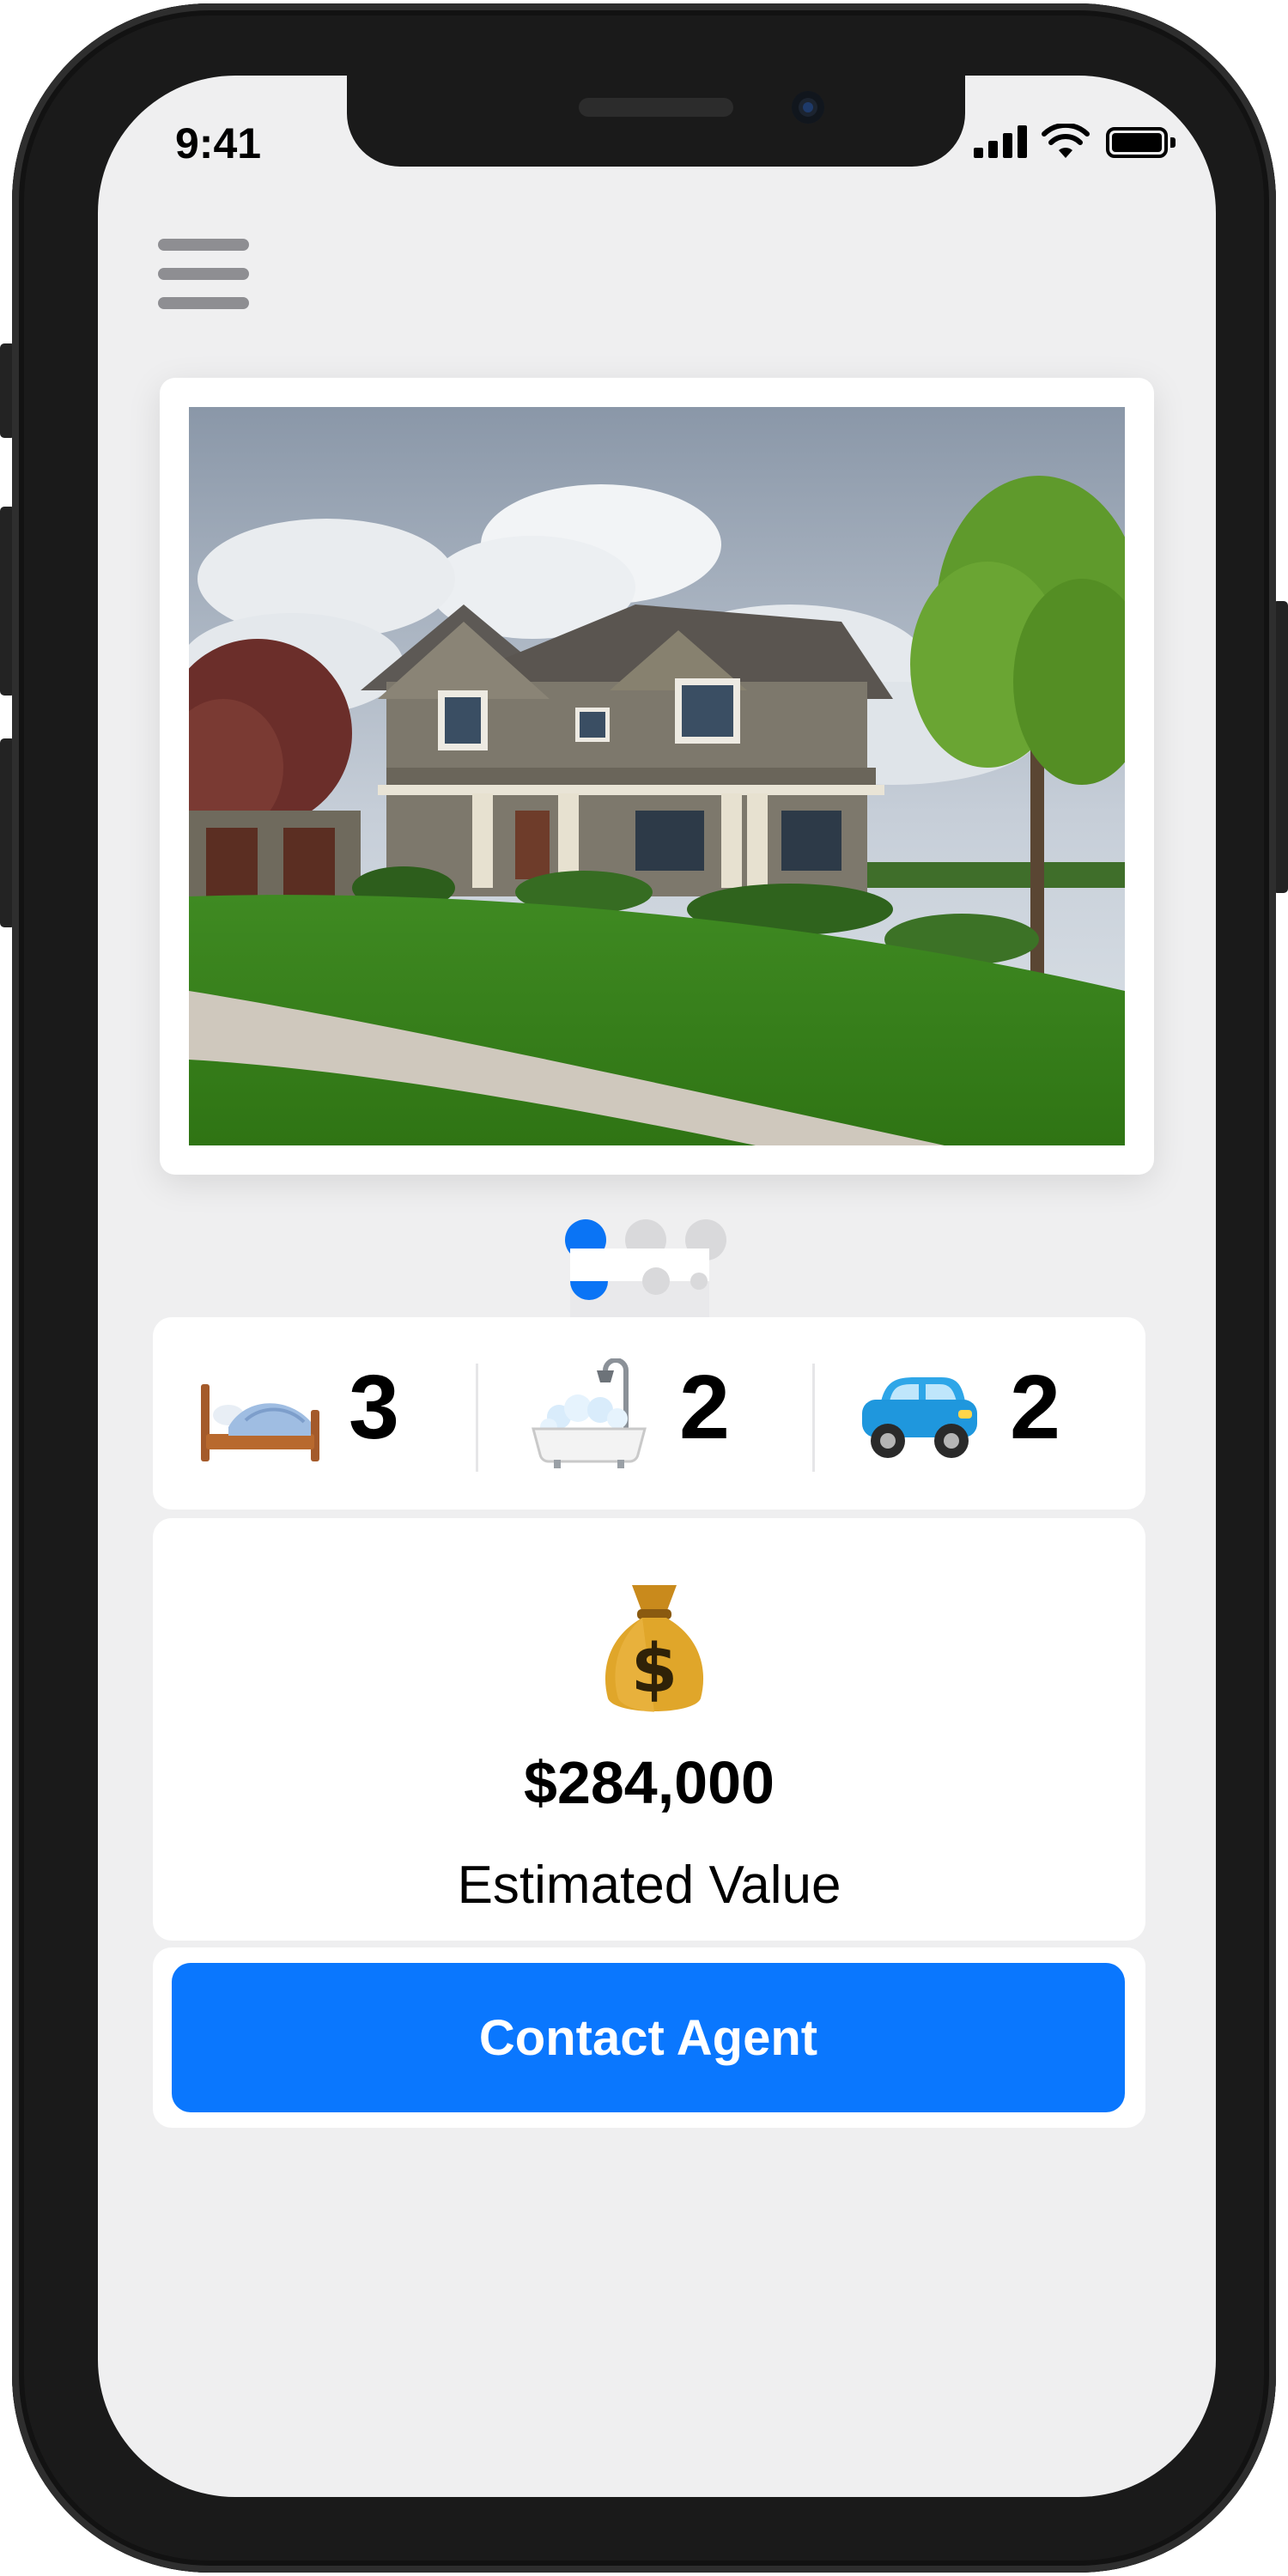 The image size is (1288, 2576). What do you see at coordinates (656, 122) in the screenshot?
I see `notch` at bounding box center [656, 122].